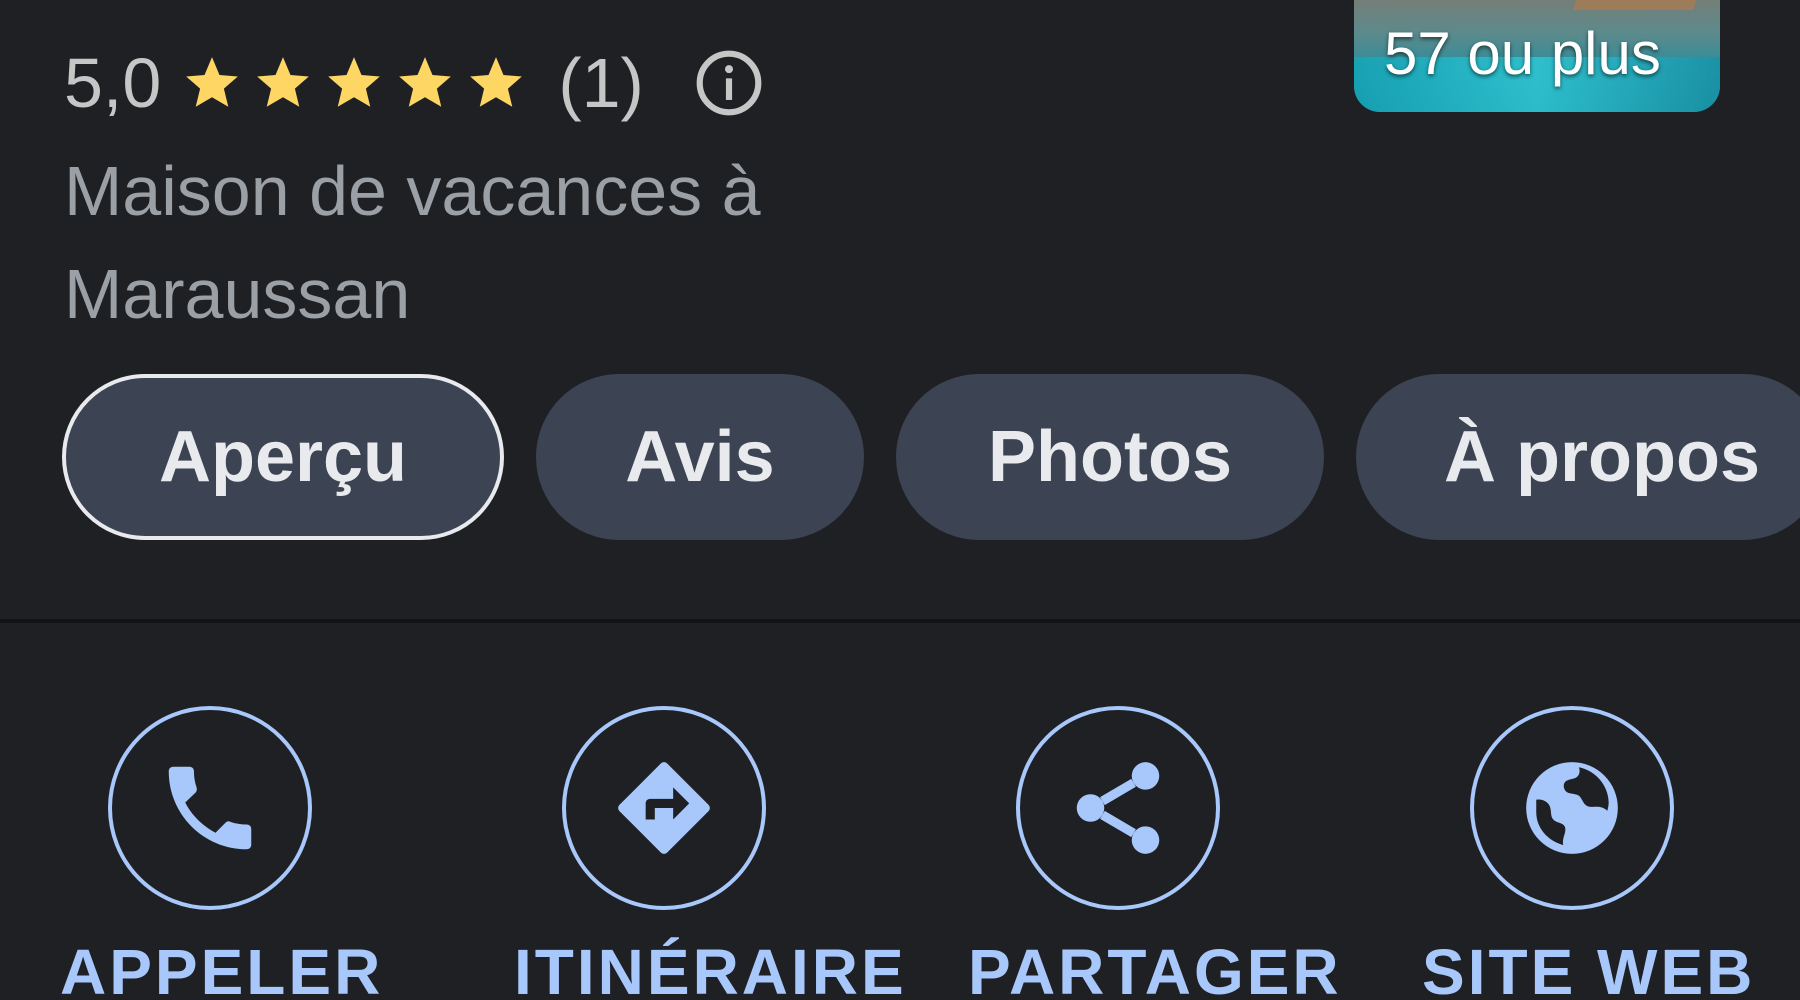 Image resolution: width=1800 pixels, height=1000 pixels. Describe the element at coordinates (1110, 457) in the screenshot. I see `tab-photos: Photos` at that location.